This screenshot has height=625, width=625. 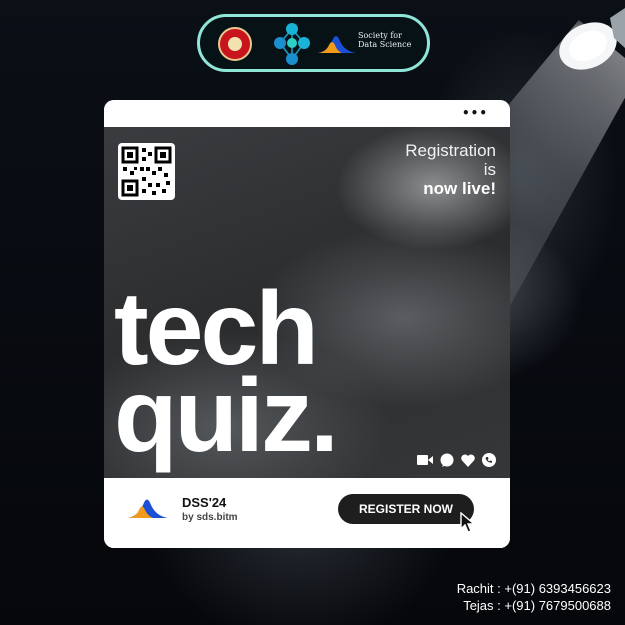 I want to click on contact-tejas: Tejas : +(91) 7679500688, so click(x=537, y=605).